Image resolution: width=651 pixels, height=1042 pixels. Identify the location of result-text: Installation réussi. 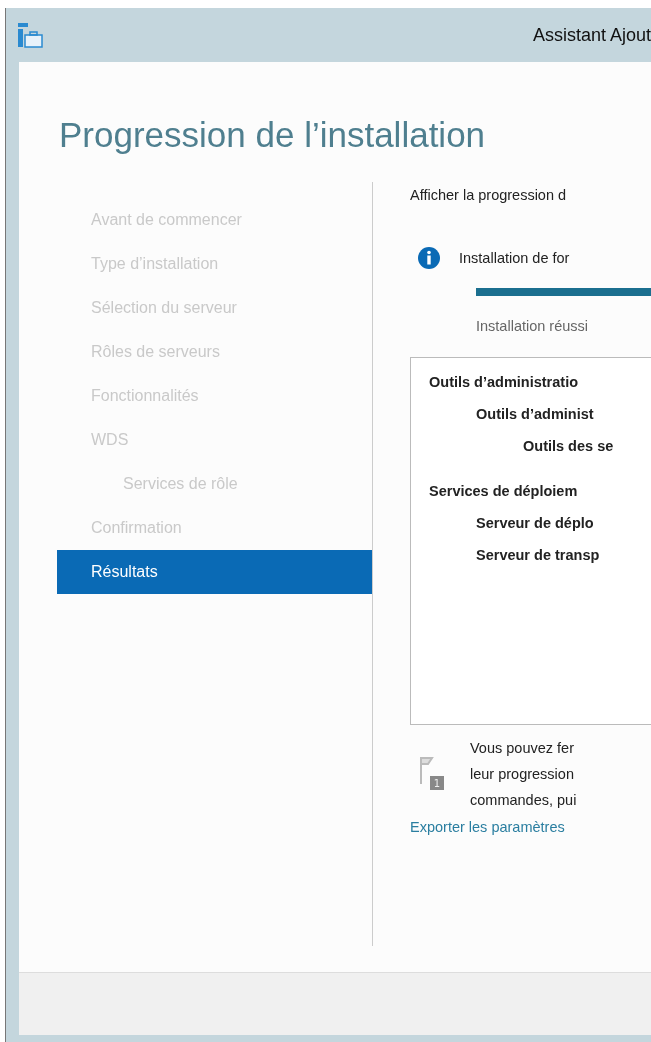
(533, 326).